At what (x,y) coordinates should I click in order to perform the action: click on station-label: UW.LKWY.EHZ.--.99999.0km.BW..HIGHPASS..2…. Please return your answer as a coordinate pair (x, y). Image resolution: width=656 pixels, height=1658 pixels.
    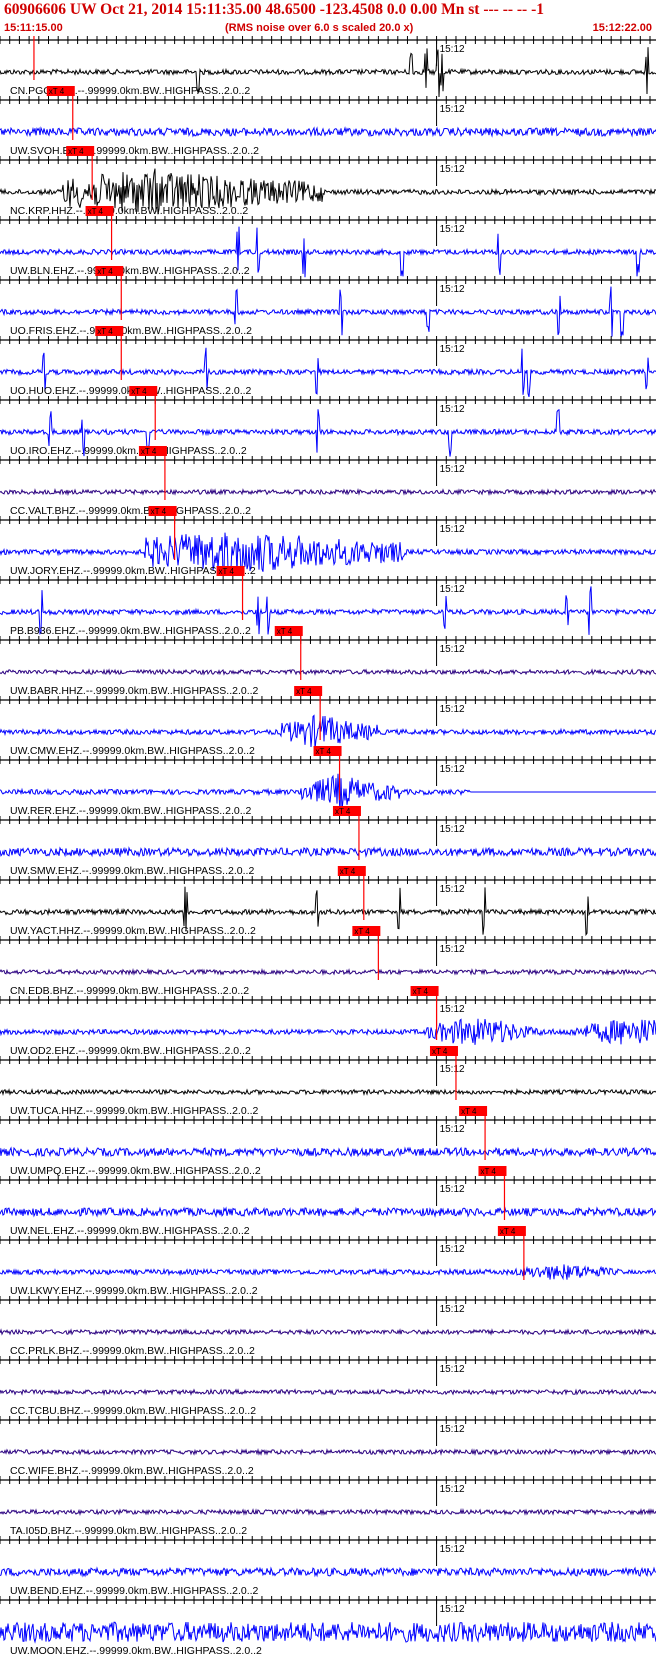
    Looking at the image, I should click on (134, 1291).